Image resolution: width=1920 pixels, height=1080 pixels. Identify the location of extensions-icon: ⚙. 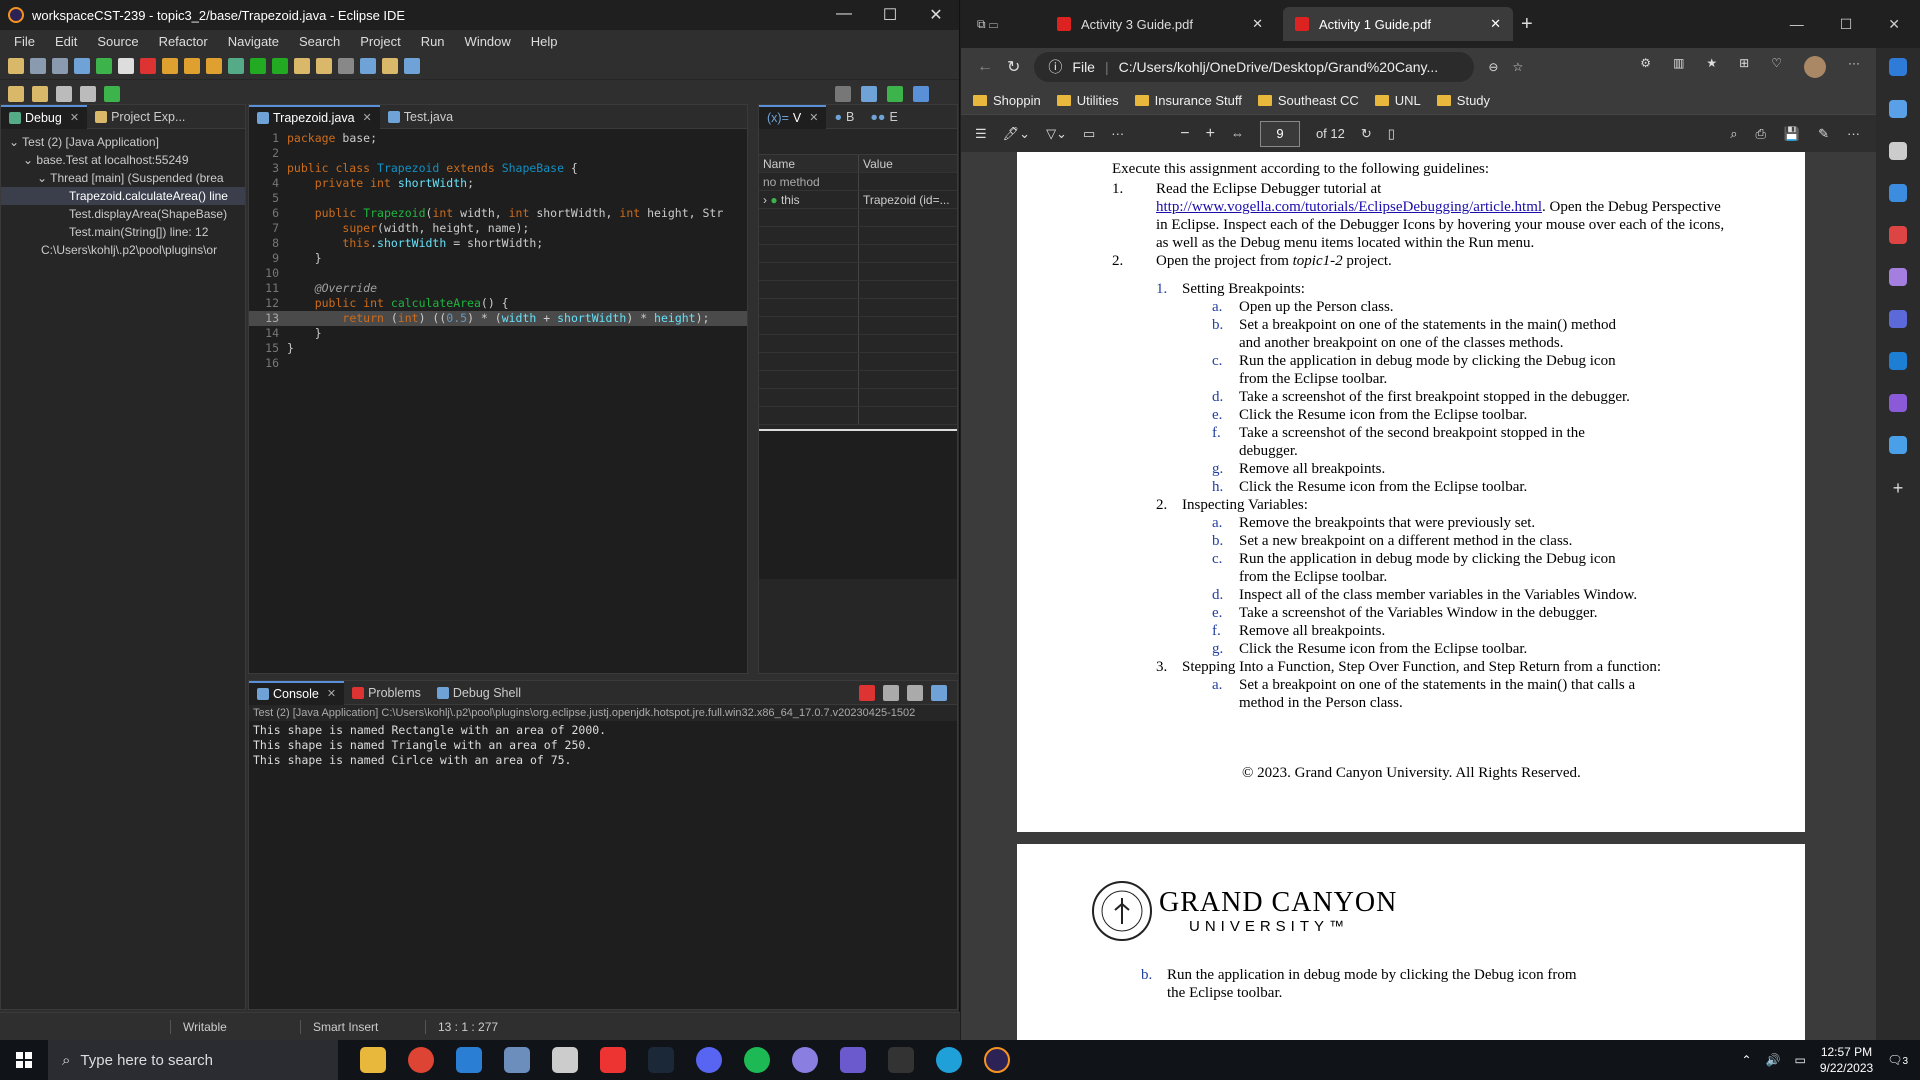
(1645, 67).